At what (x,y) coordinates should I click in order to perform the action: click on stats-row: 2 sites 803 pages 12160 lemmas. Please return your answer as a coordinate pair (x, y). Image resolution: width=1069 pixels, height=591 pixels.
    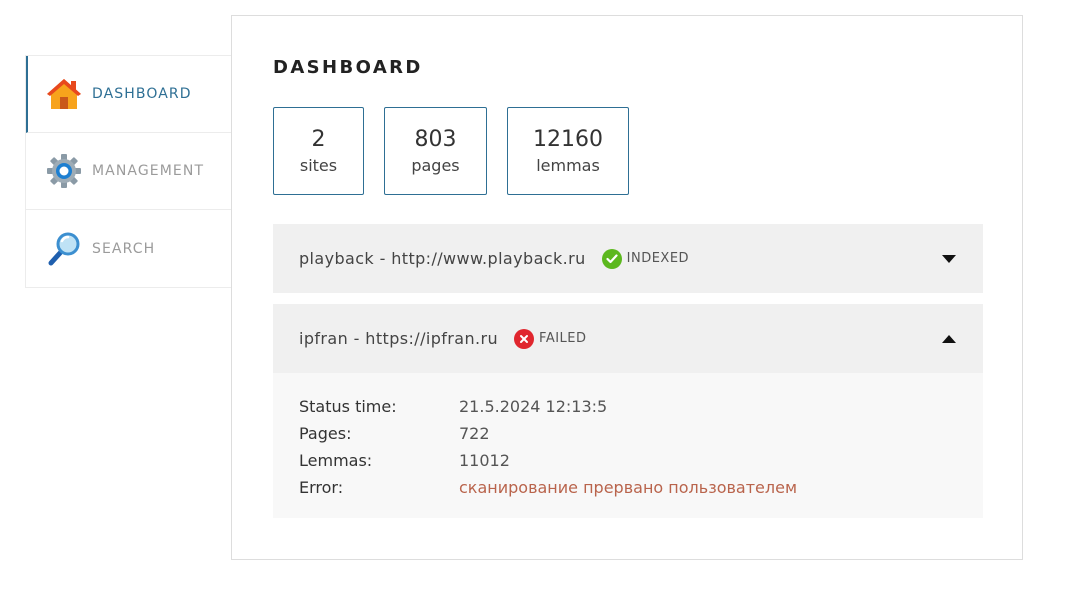
    Looking at the image, I should click on (451, 151).